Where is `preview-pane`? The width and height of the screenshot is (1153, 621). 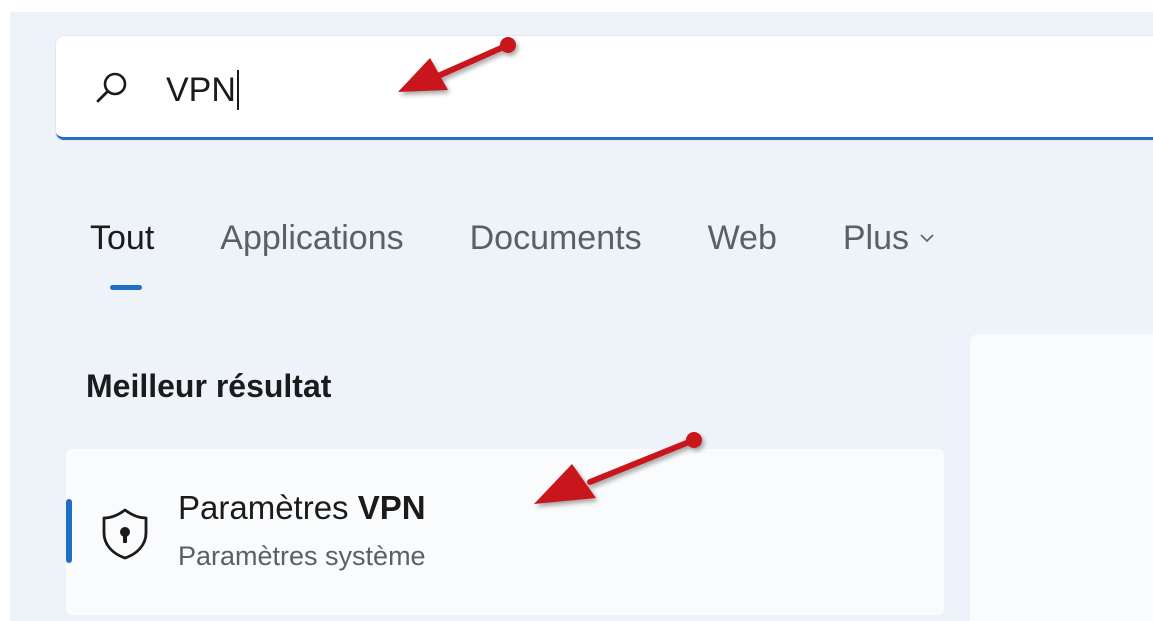
preview-pane is located at coordinates (1061, 477).